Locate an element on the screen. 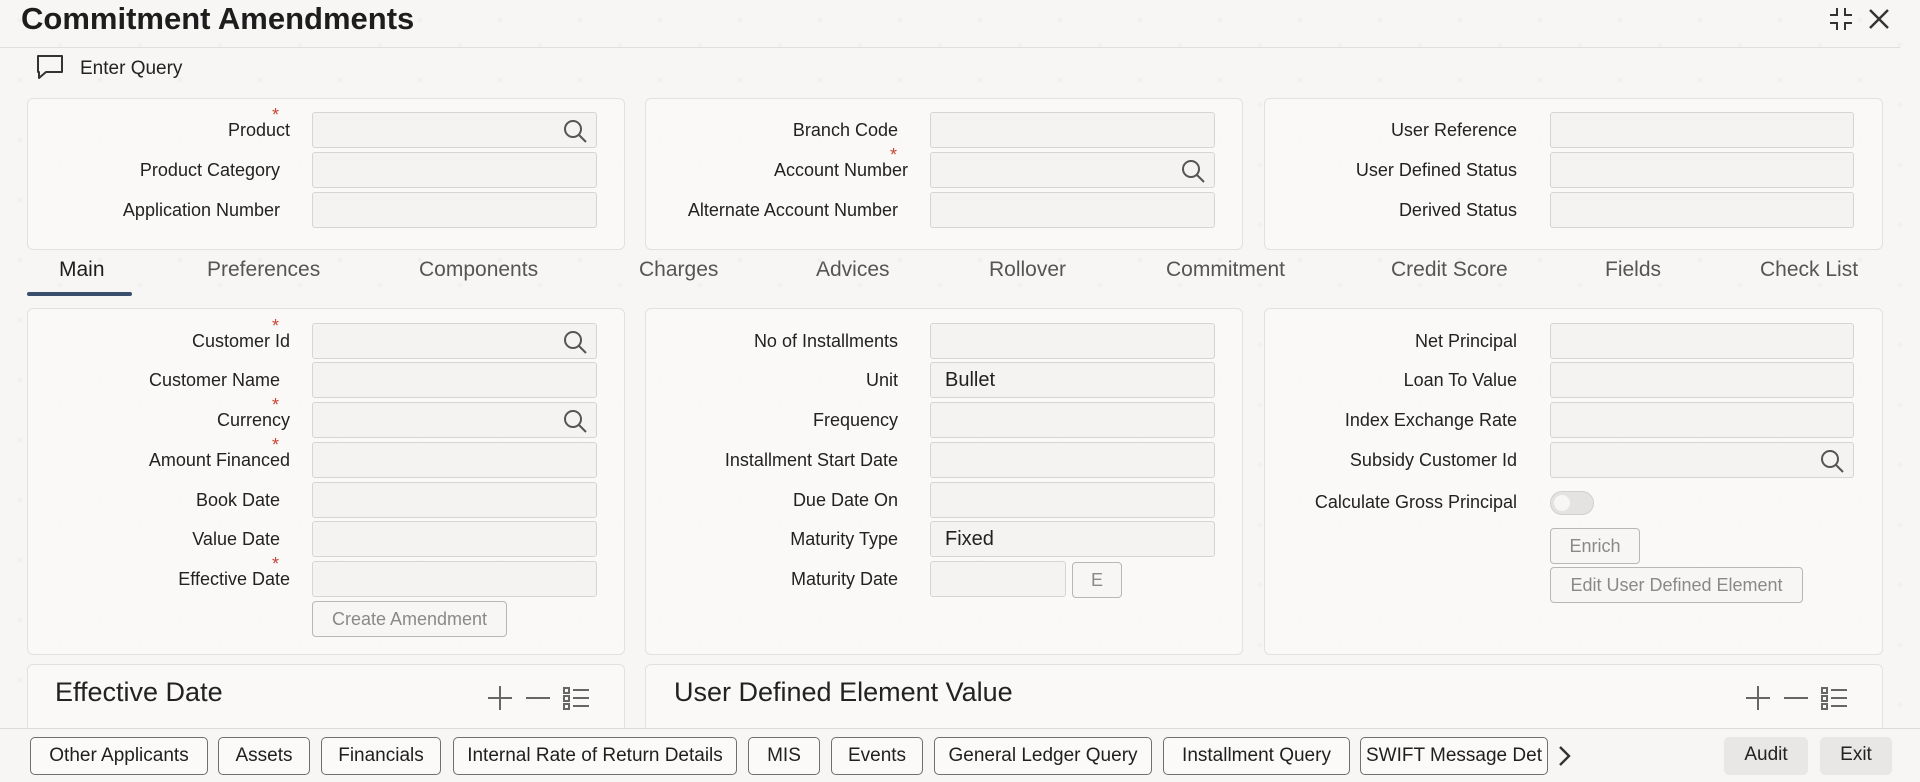 This screenshot has width=1920, height=782. effective-date-input is located at coordinates (454, 579).